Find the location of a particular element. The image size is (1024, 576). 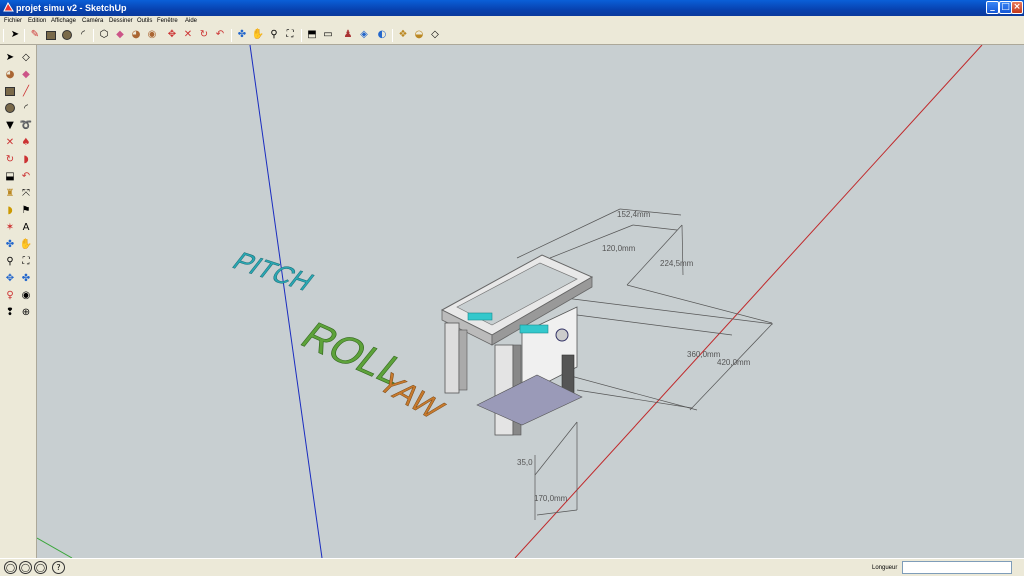

move-icon: ✥ is located at coordinates (172, 35).